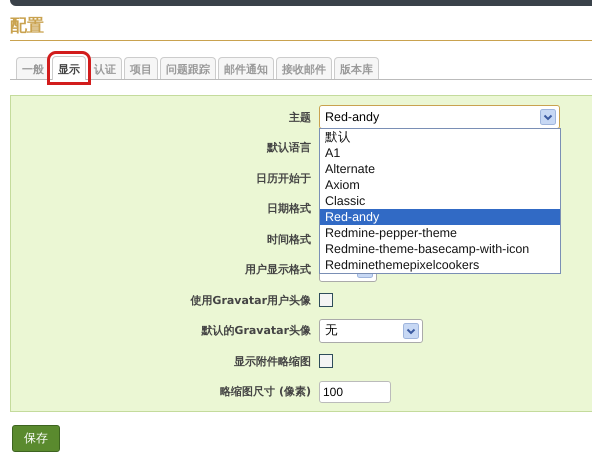 This screenshot has height=466, width=592. What do you see at coordinates (301, 27) in the screenshot?
I see `page-title: 配置` at bounding box center [301, 27].